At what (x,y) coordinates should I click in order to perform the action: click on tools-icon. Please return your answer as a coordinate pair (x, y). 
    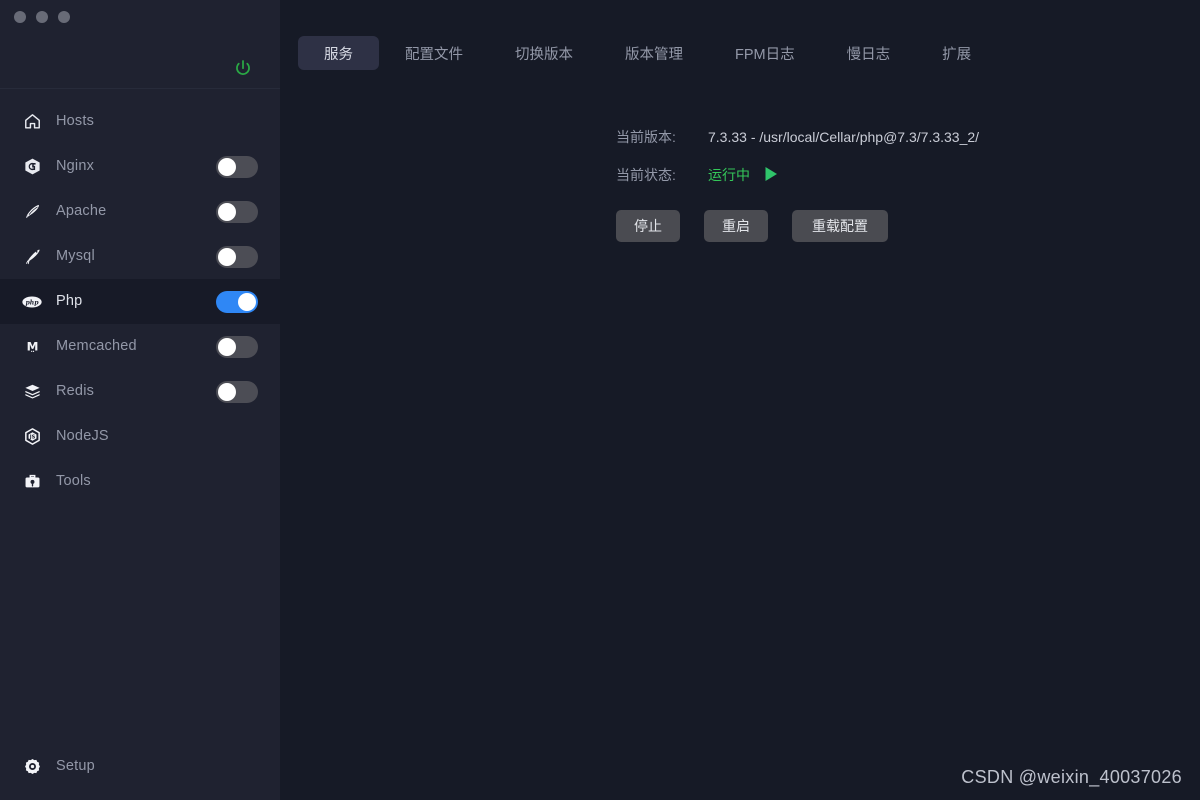
    Looking at the image, I should click on (32, 482).